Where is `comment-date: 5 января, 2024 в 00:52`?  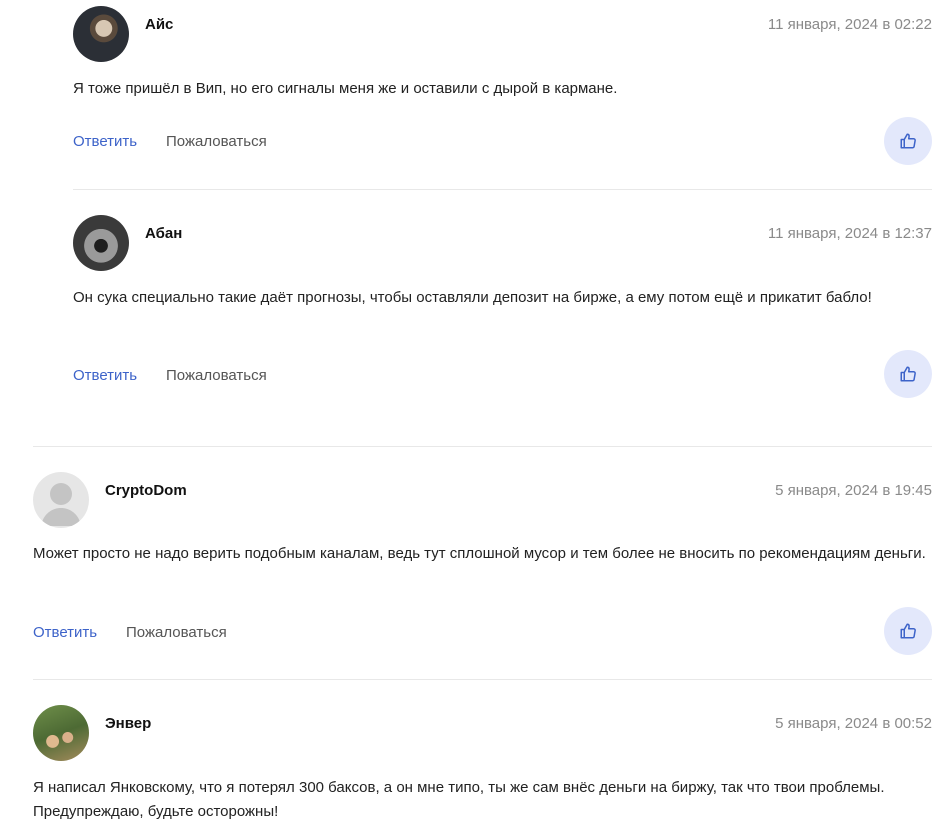
comment-date: 5 января, 2024 в 00:52 is located at coordinates (853, 723).